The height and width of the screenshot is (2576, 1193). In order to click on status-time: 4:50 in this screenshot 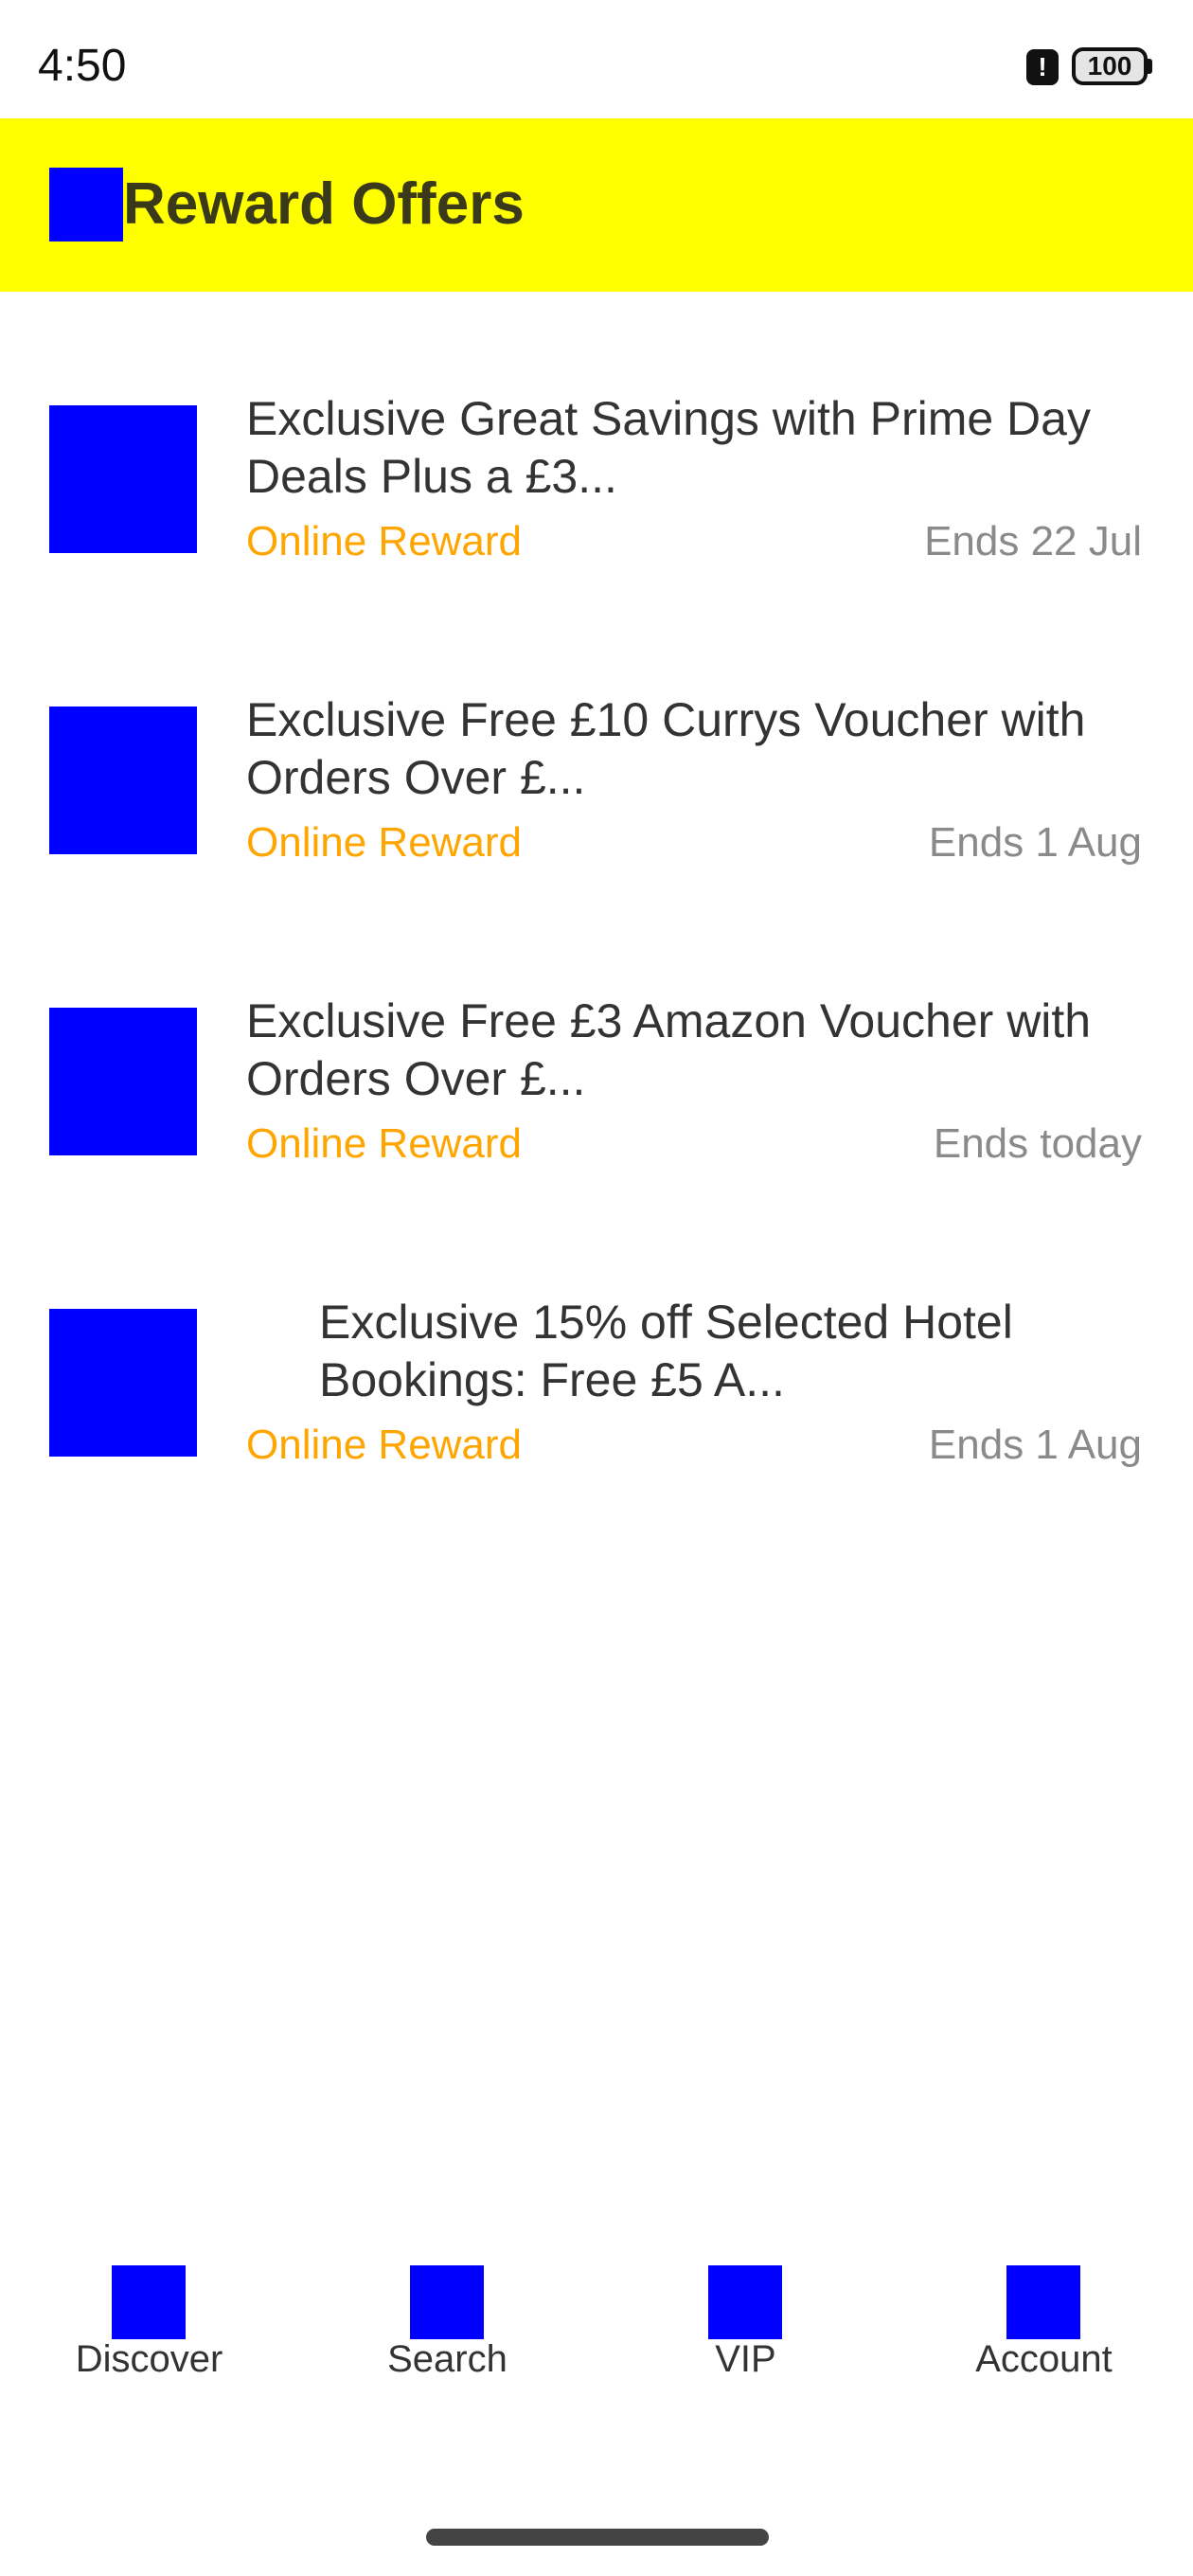, I will do `click(82, 66)`.